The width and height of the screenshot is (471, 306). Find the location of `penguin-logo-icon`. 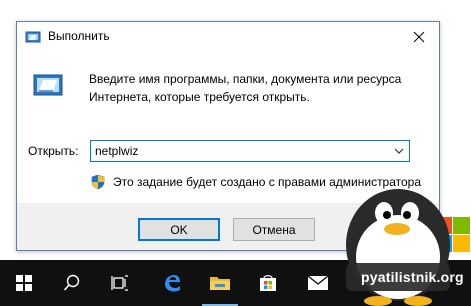

penguin-logo-icon is located at coordinates (408, 247).